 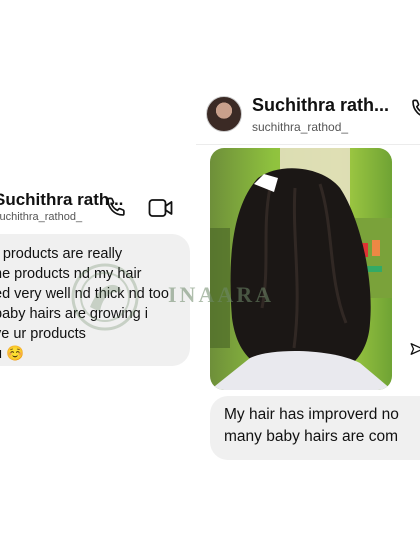 I want to click on message-line: r products are really, so click(x=61, y=254).